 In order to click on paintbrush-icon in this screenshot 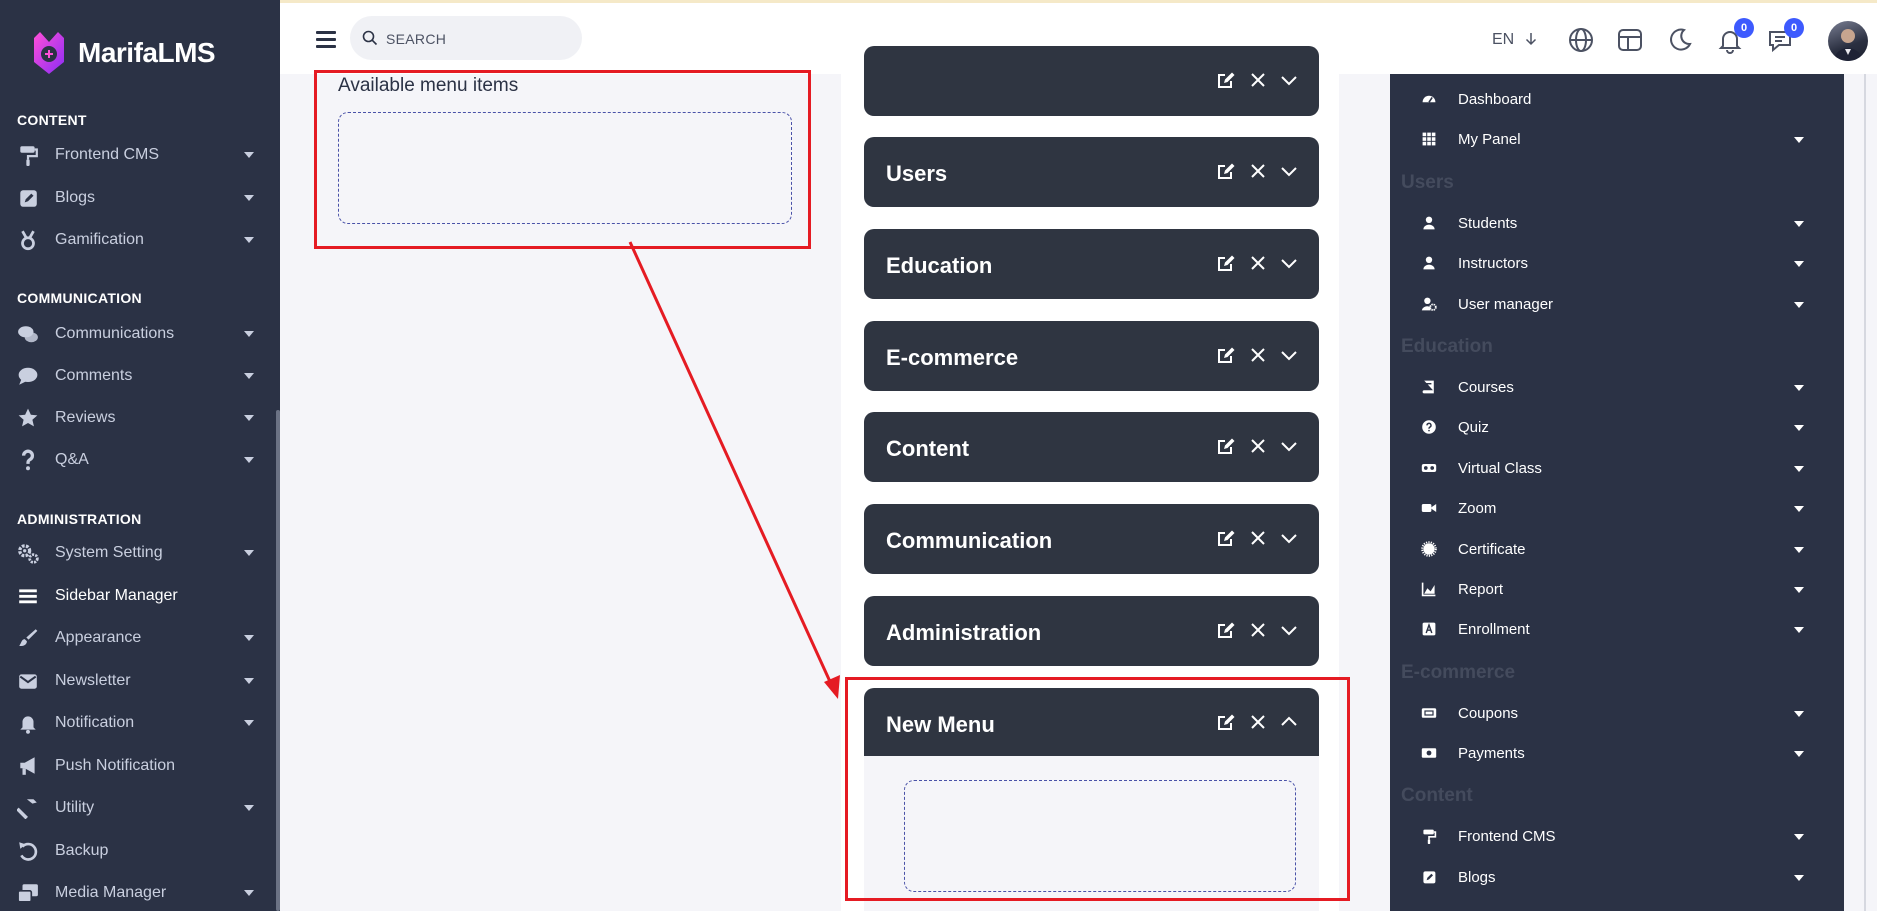, I will do `click(28, 638)`.